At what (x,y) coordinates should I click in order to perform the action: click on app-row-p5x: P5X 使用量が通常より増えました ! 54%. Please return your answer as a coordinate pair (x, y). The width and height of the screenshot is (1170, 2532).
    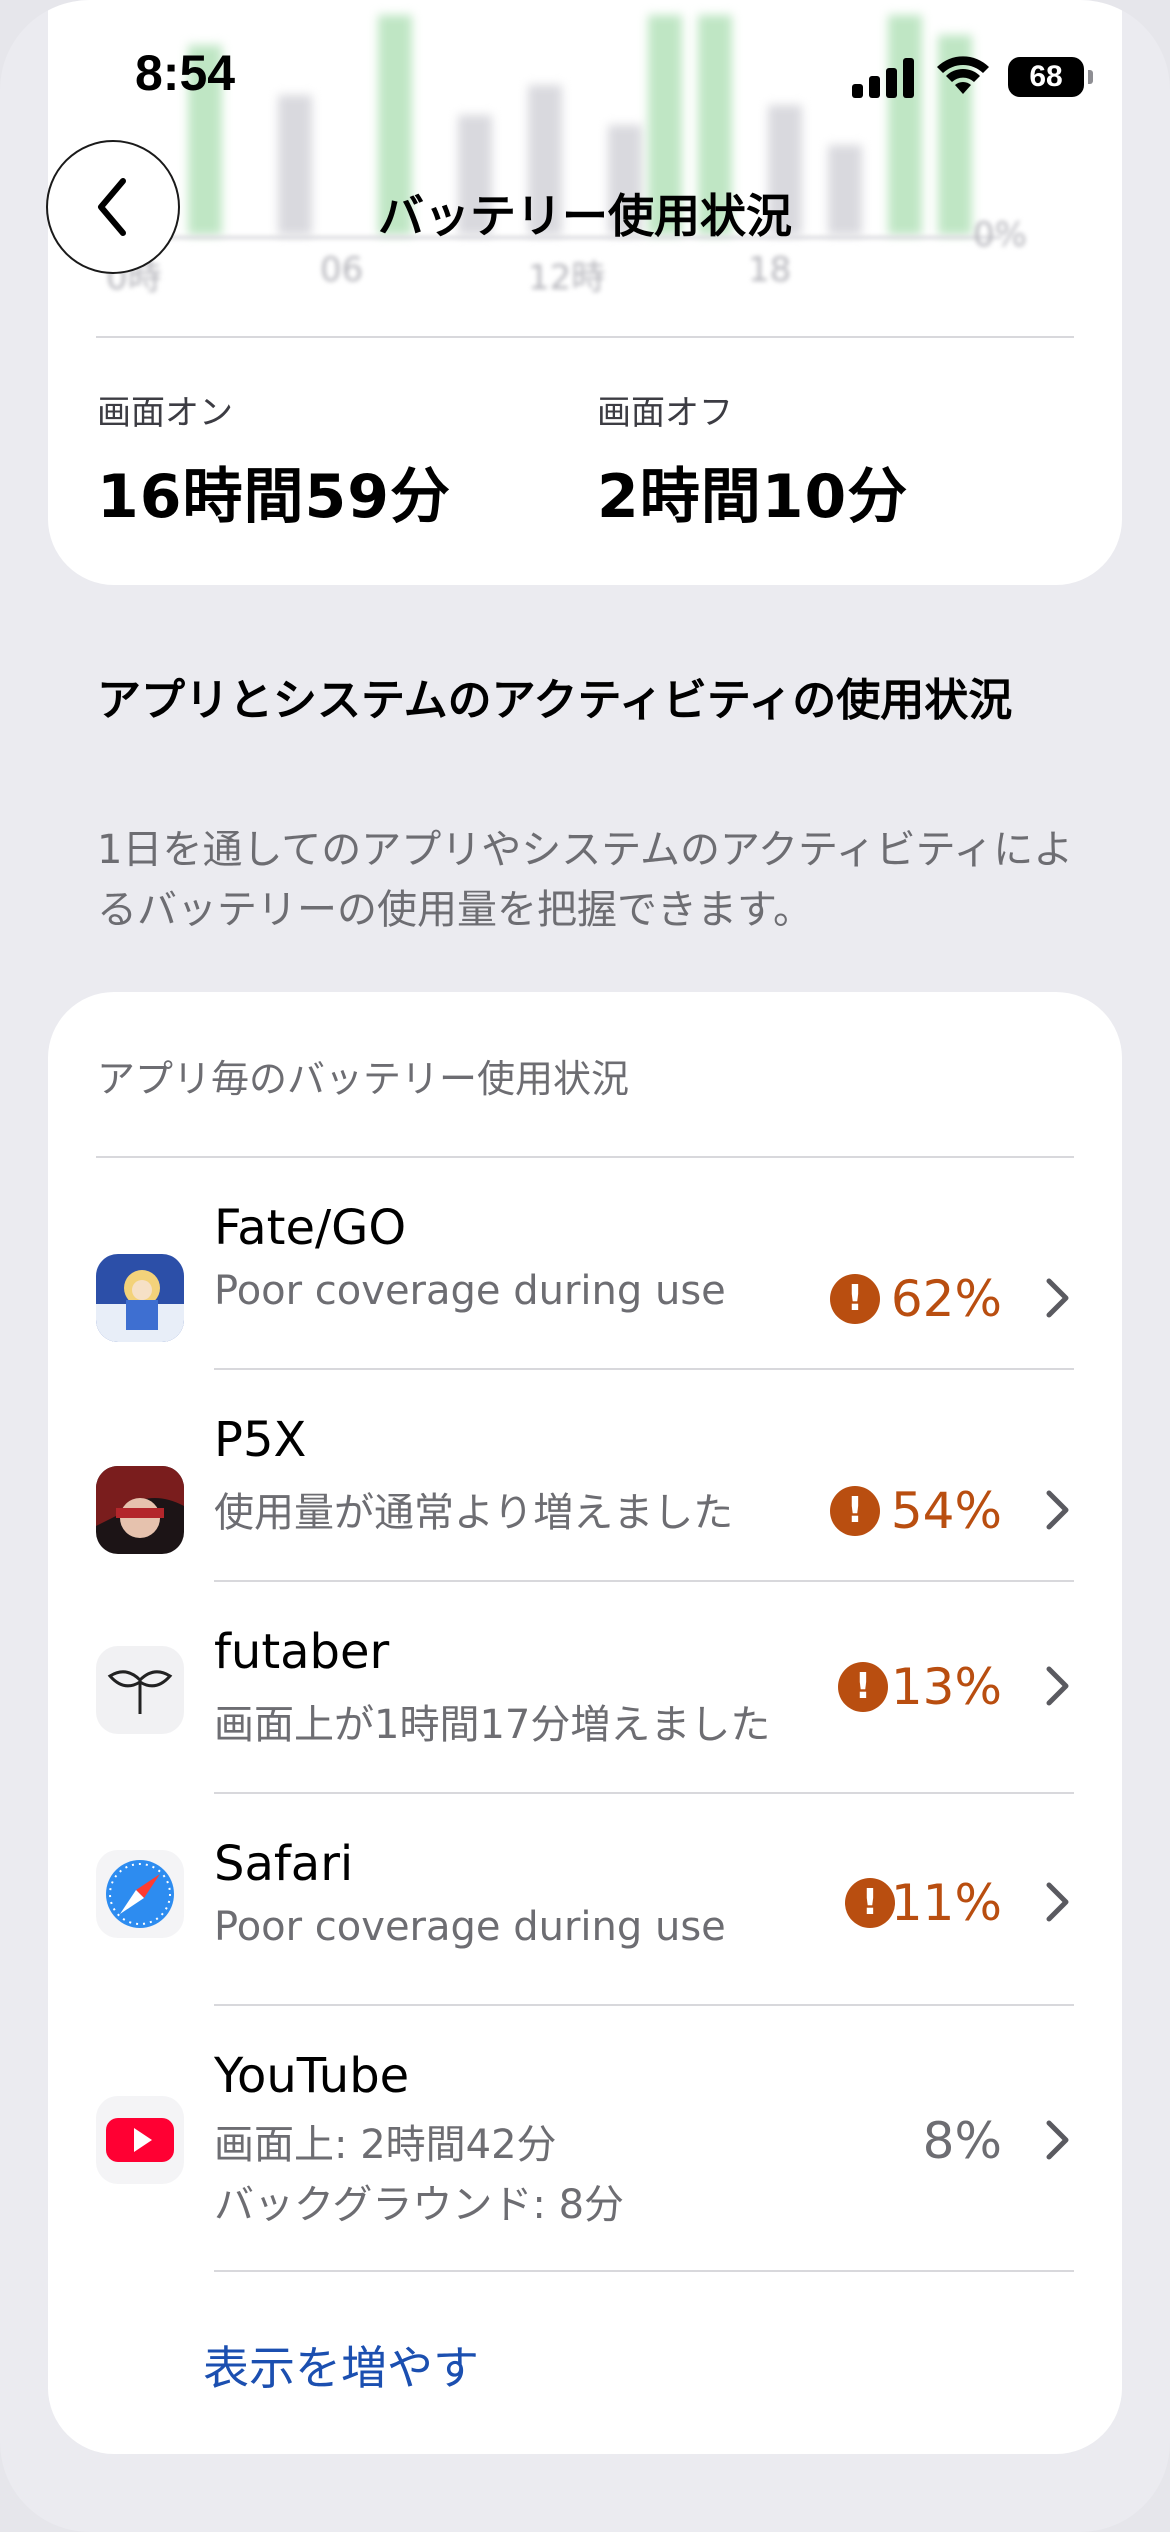
    Looking at the image, I should click on (585, 1474).